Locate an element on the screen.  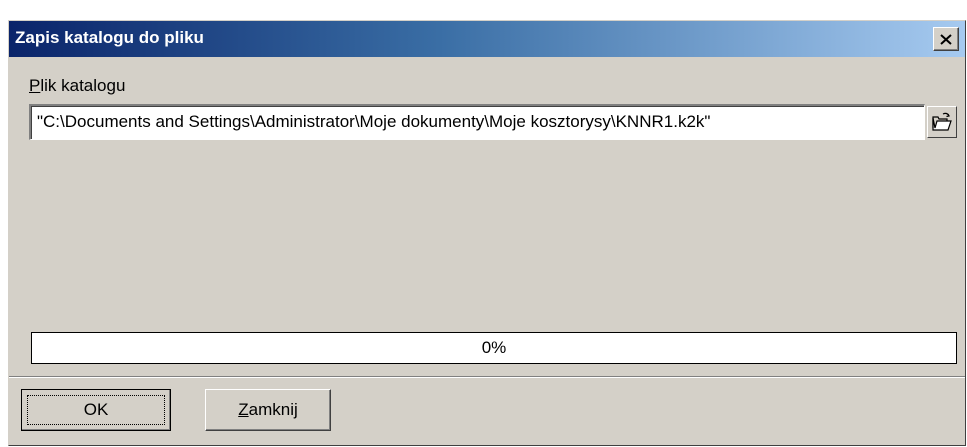
close-button-label: amknij is located at coordinates (273, 409).